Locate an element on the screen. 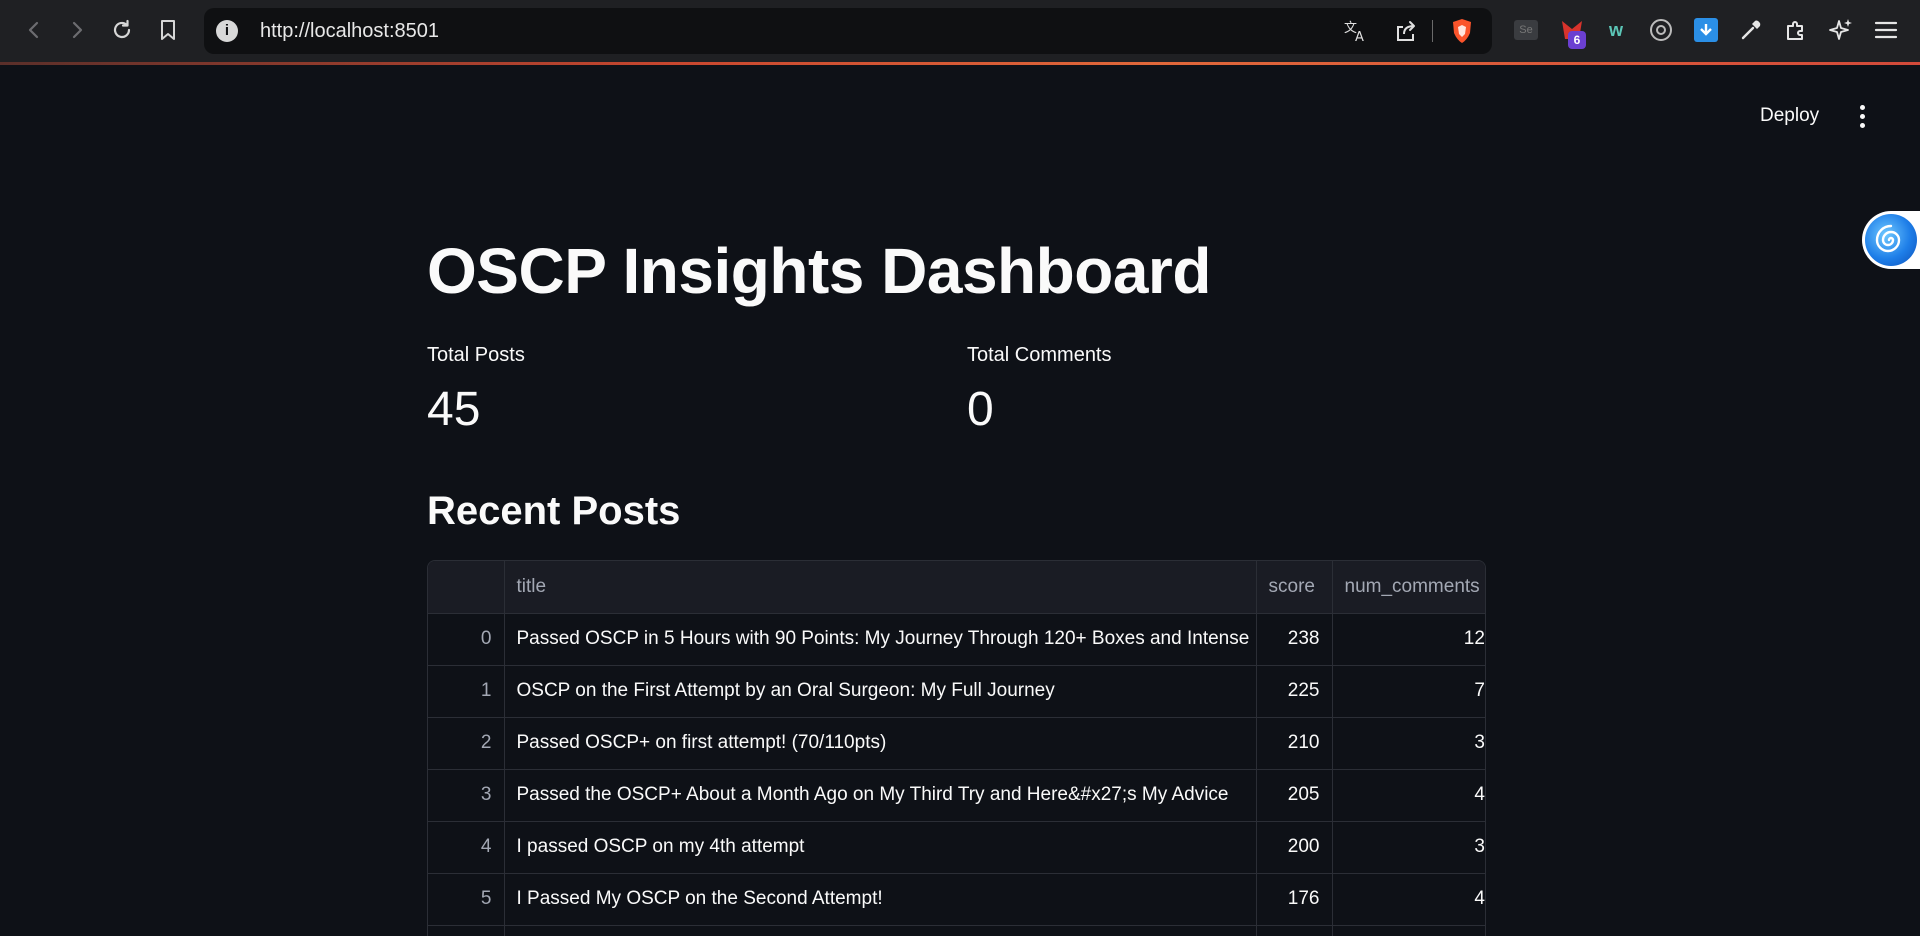  column-header-index is located at coordinates (466, 587).